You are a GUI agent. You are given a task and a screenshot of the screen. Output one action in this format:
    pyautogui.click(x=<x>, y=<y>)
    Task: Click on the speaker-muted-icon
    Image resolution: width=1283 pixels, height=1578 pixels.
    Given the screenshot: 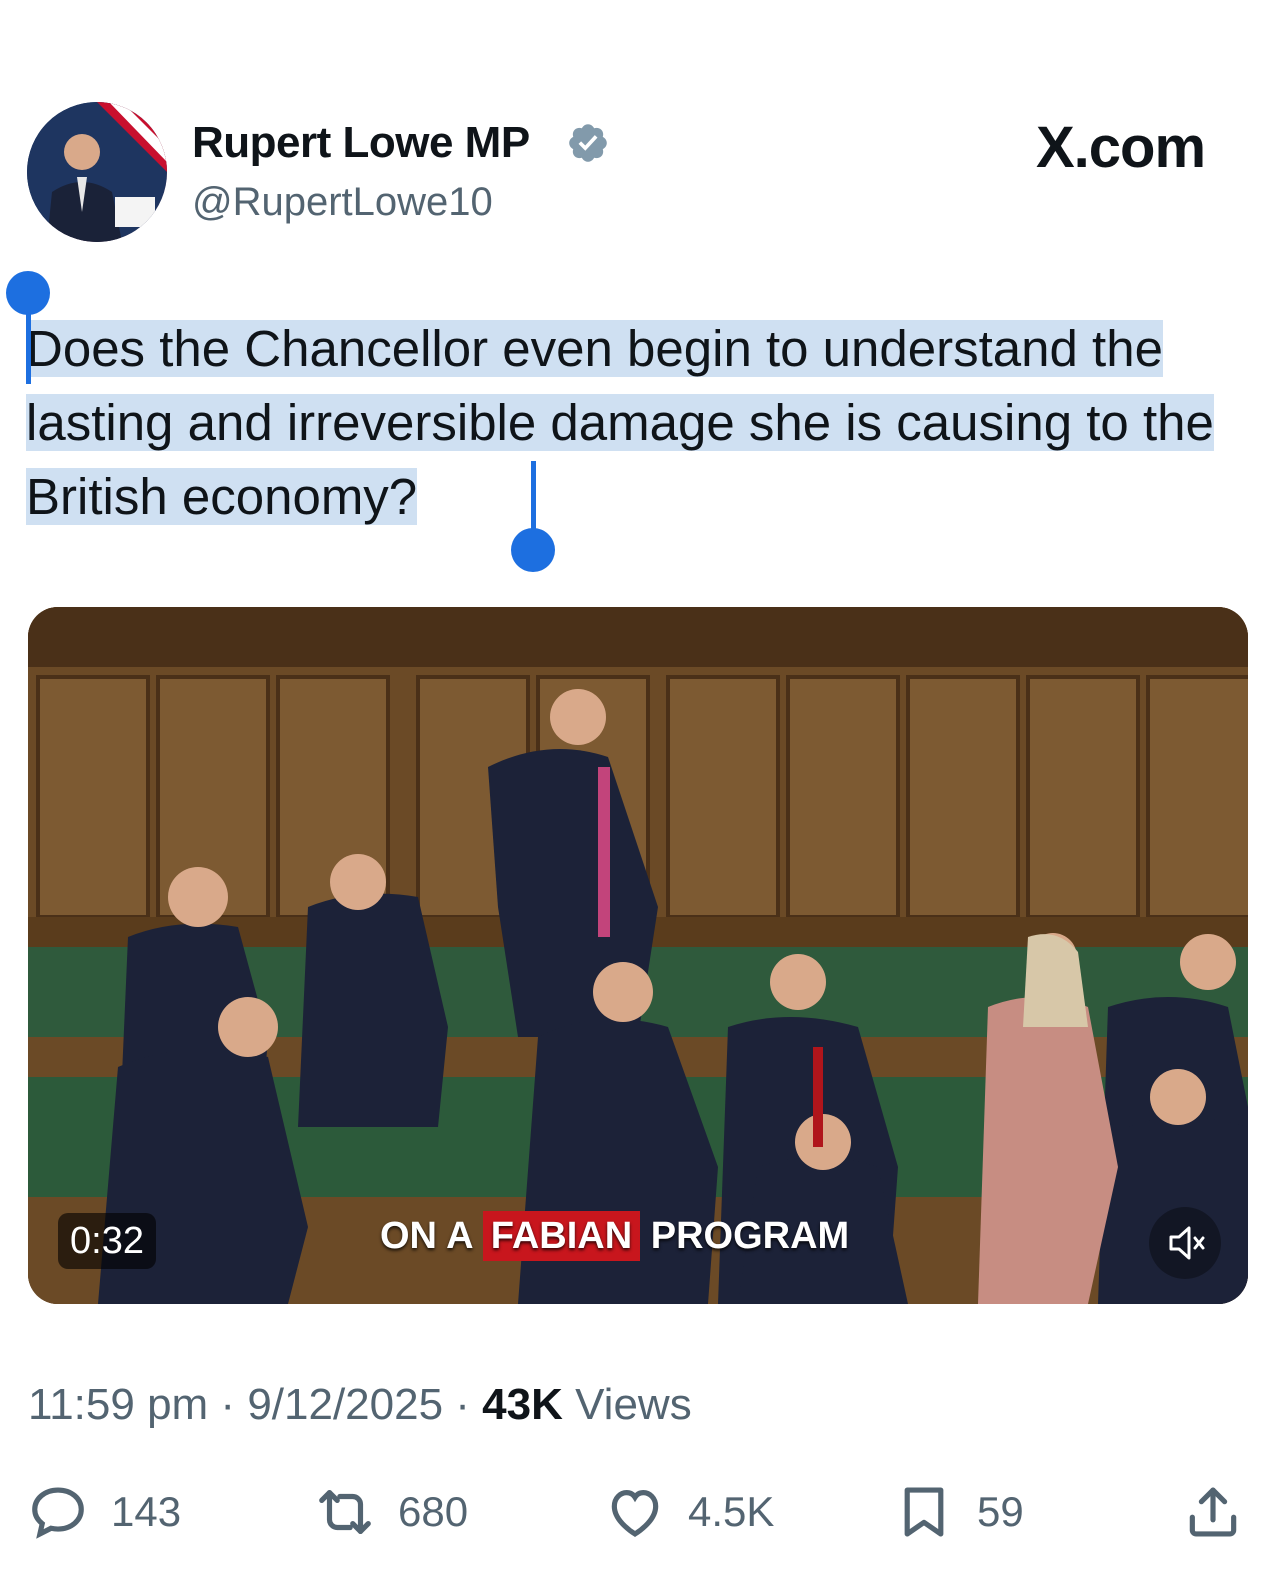 What is the action you would take?
    pyautogui.click(x=1187, y=1243)
    